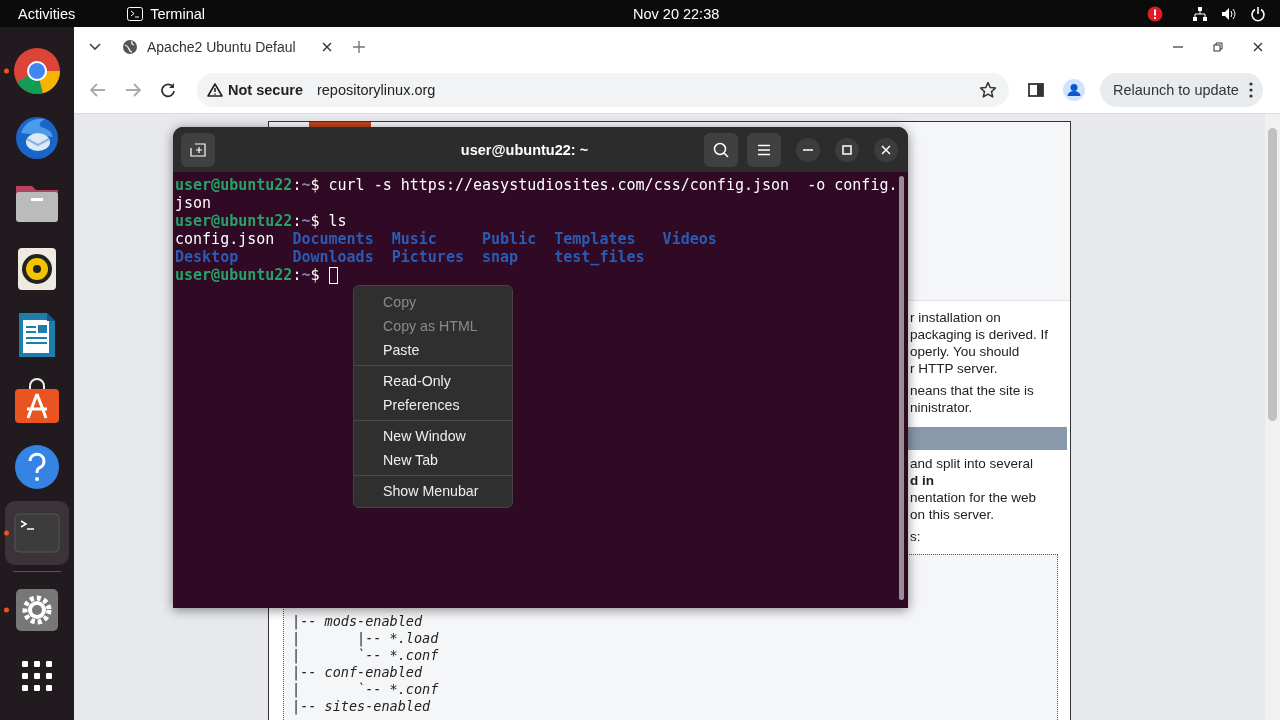 This screenshot has width=1280, height=720. I want to click on terminal-line: json, so click(193, 203).